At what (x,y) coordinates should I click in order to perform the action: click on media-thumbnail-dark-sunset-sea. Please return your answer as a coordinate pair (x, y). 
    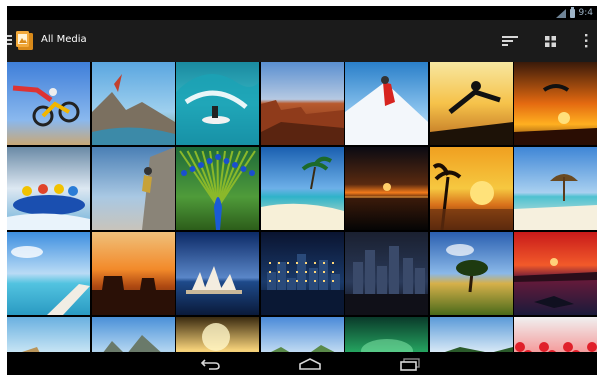
    Looking at the image, I should click on (386, 188).